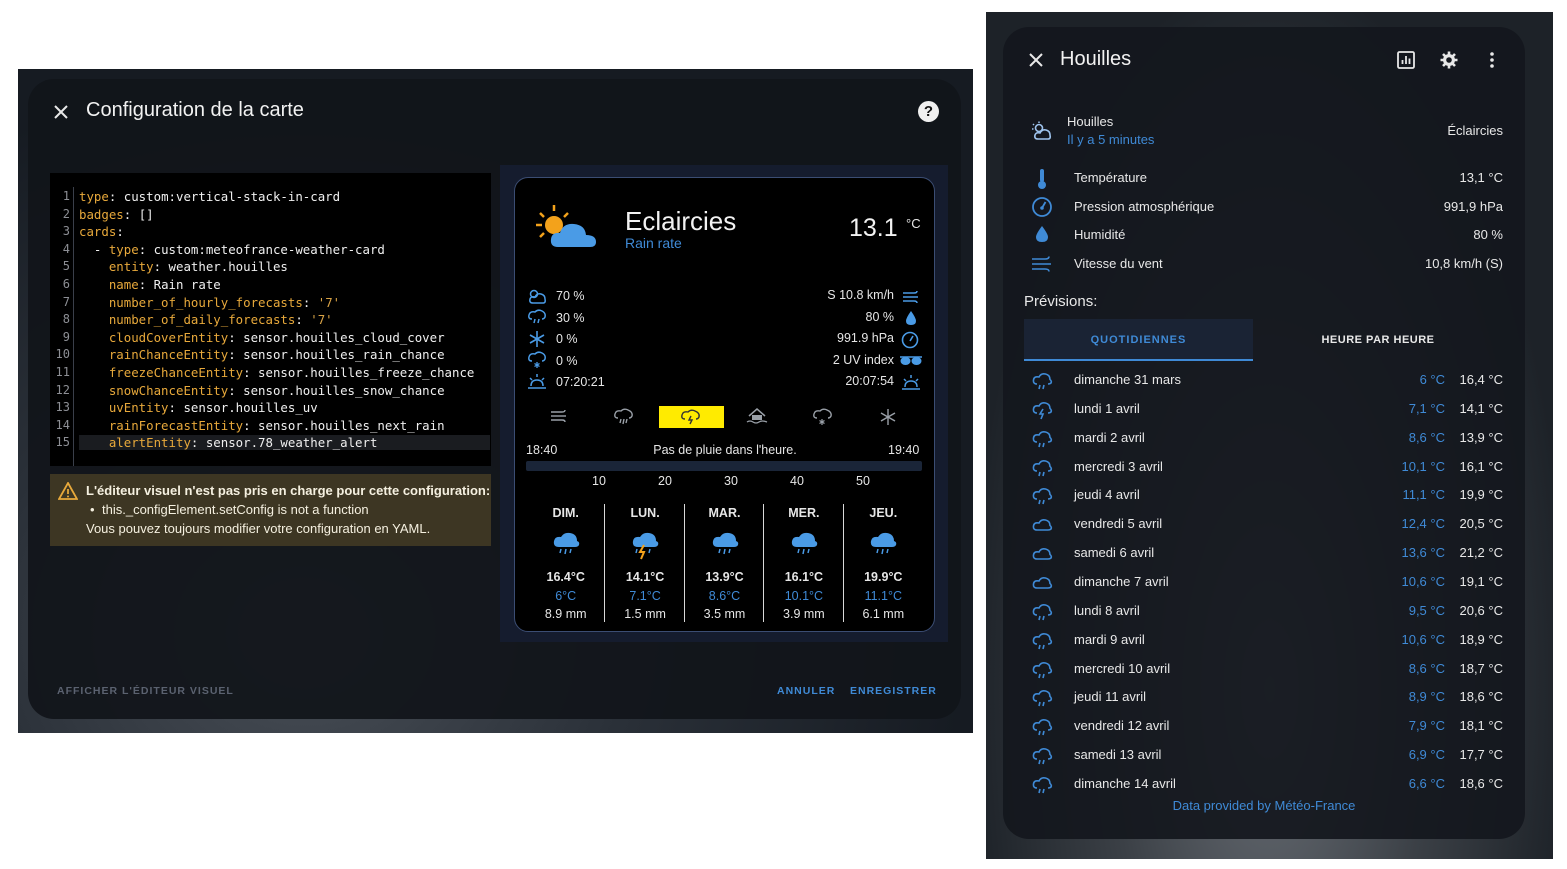 This screenshot has height=869, width=1567. What do you see at coordinates (645, 596) in the screenshot?
I see `forecast-low: 7.1°C` at bounding box center [645, 596].